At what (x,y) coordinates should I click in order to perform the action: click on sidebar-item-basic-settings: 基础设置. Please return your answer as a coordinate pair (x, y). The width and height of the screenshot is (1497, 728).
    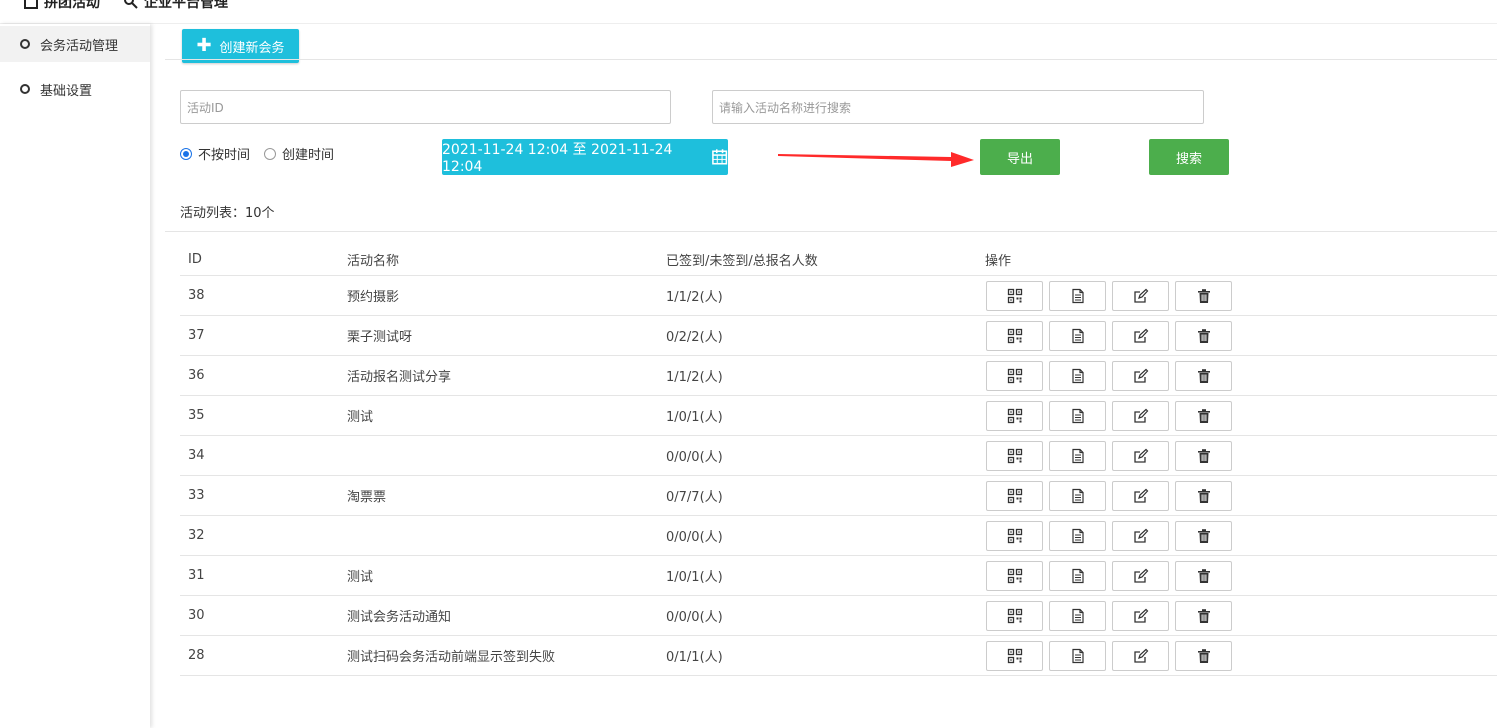
    Looking at the image, I should click on (75, 89).